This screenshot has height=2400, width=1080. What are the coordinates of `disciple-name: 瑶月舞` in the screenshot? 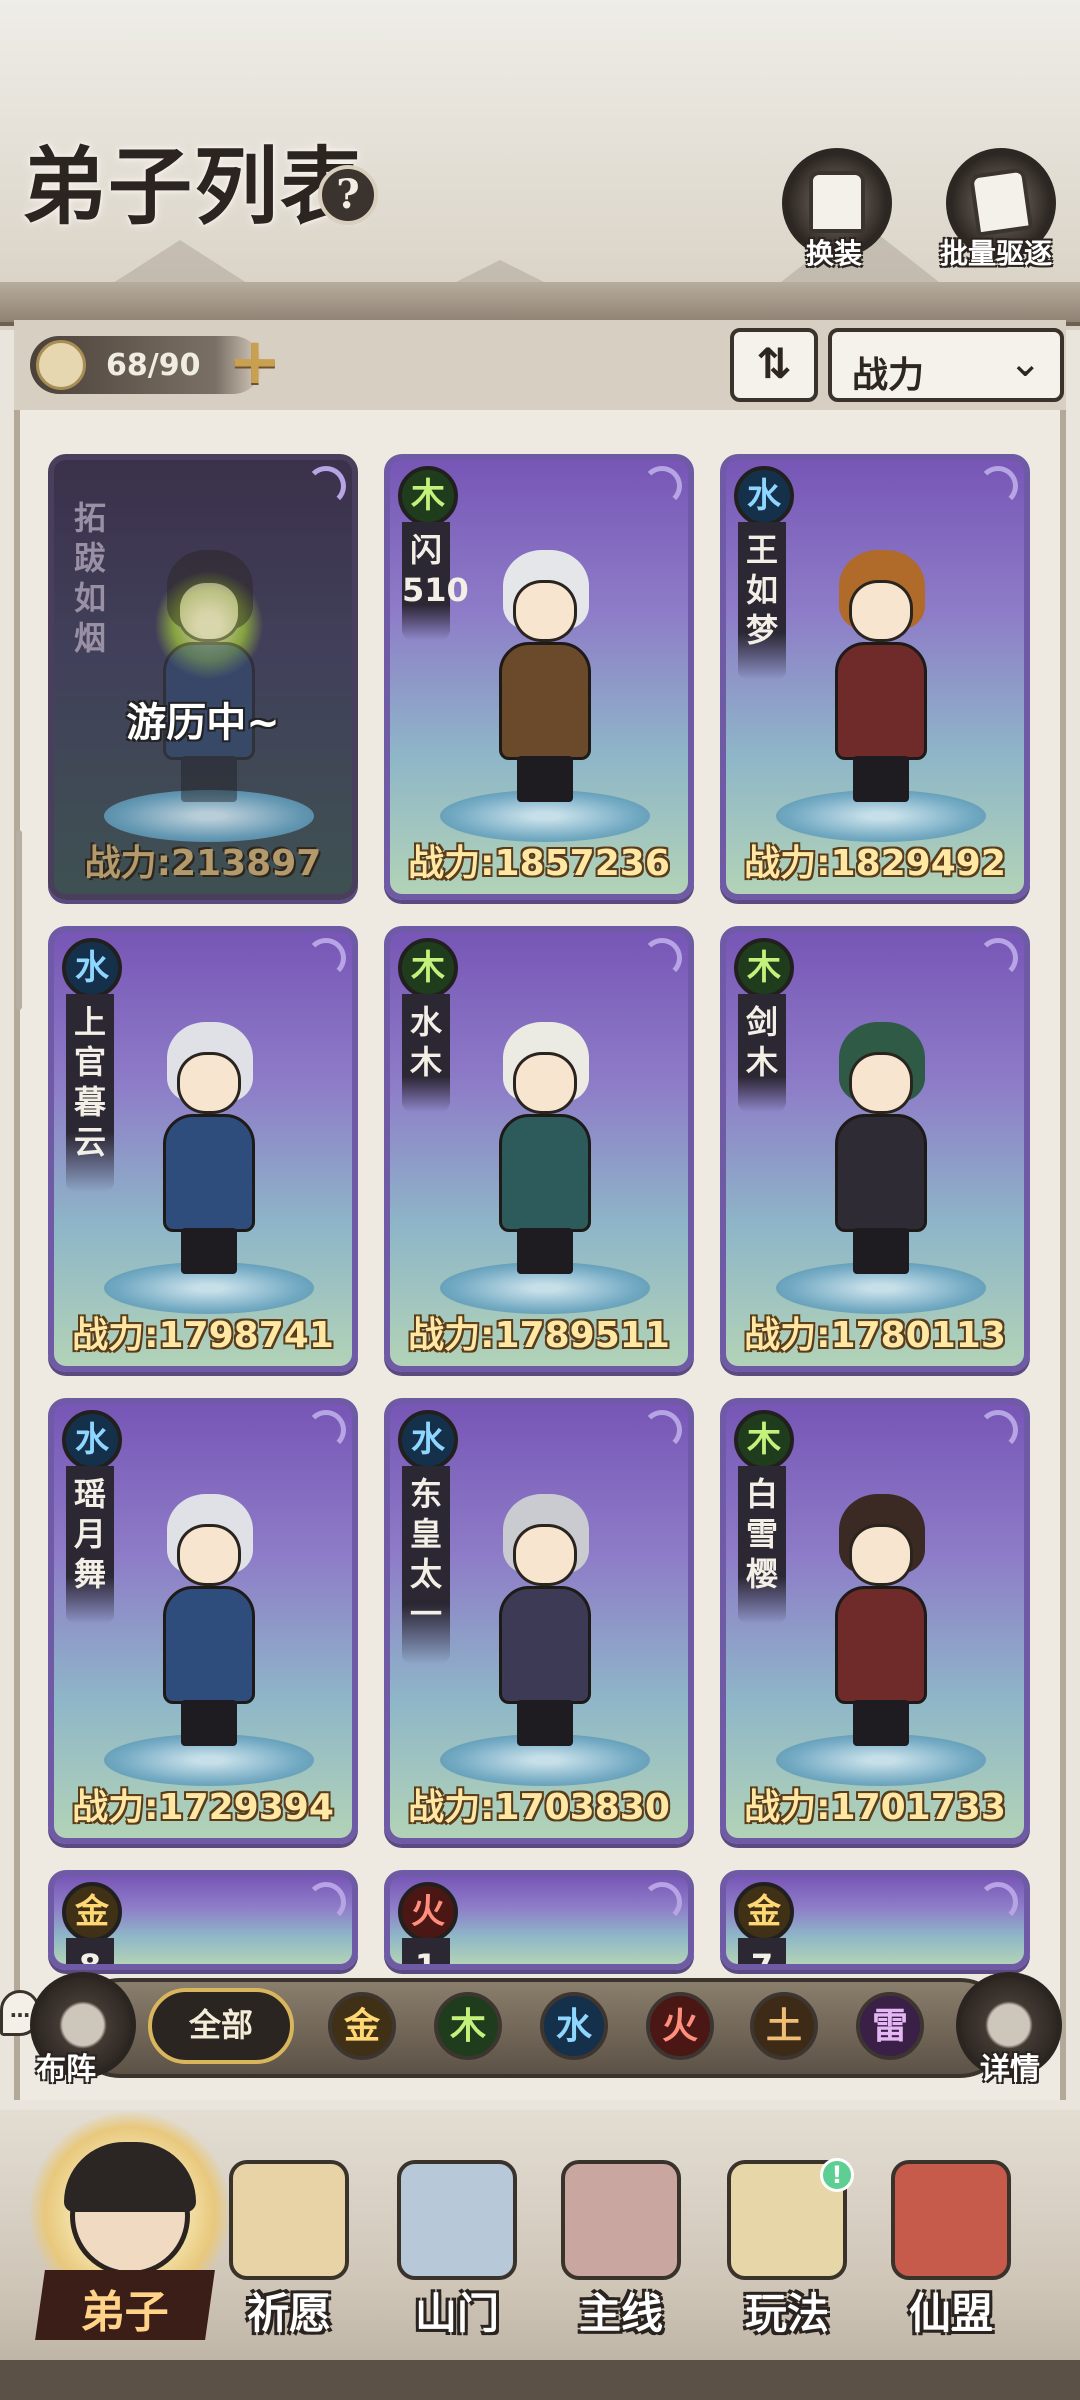 It's located at (90, 1545).